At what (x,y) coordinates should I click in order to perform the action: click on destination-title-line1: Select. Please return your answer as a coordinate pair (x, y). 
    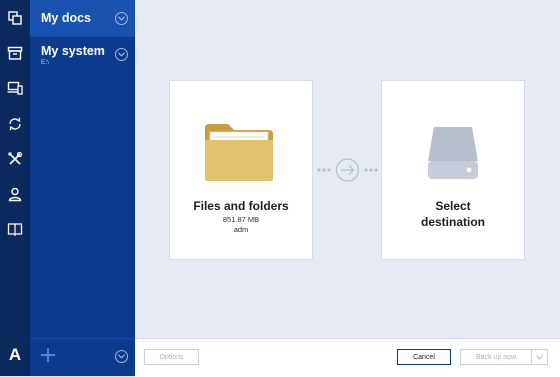
    Looking at the image, I should click on (453, 206).